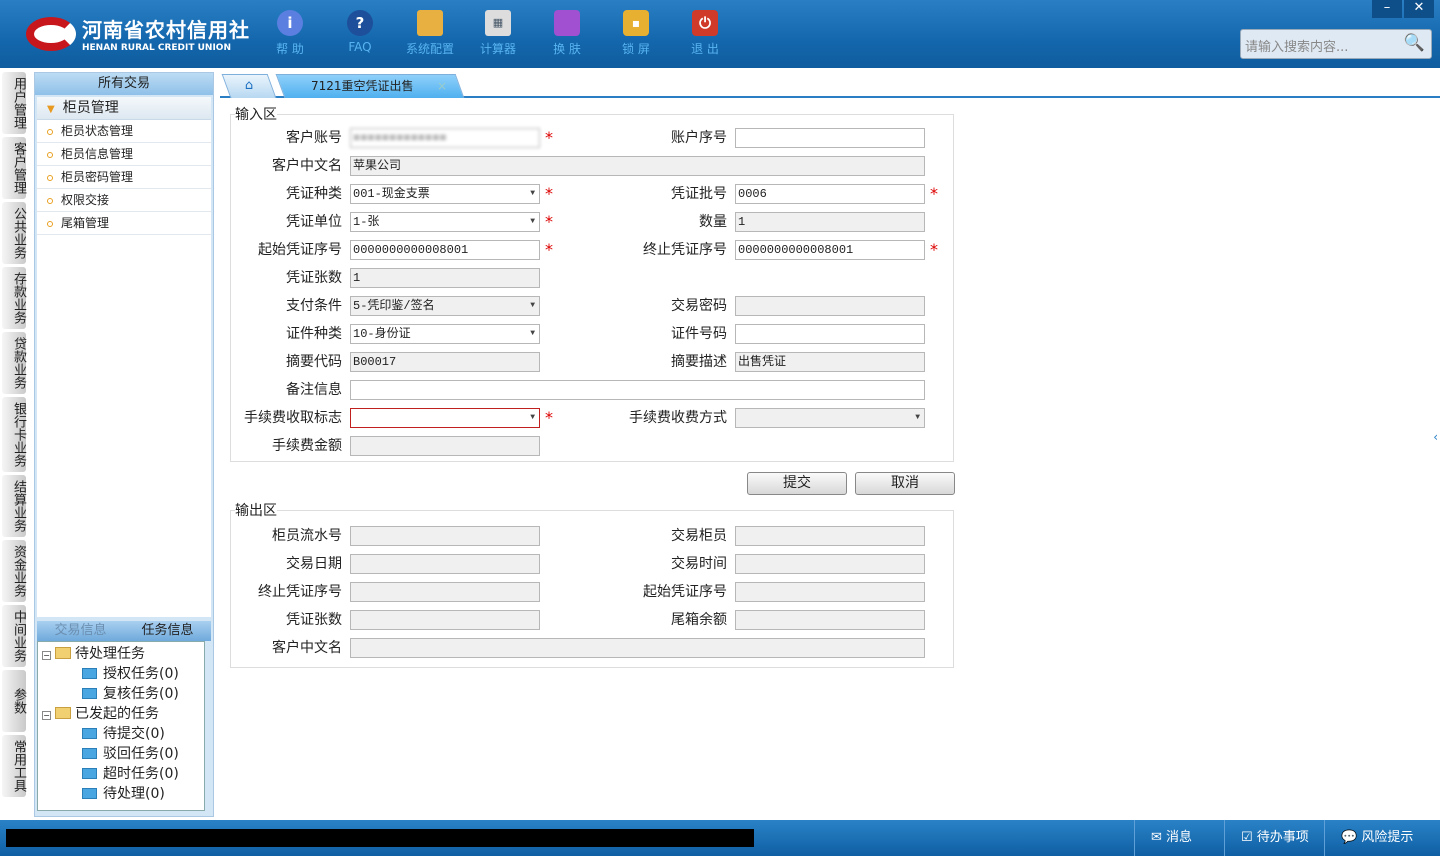 This screenshot has height=860, width=1440. What do you see at coordinates (430, 23) in the screenshot?
I see `toolbox-icon` at bounding box center [430, 23].